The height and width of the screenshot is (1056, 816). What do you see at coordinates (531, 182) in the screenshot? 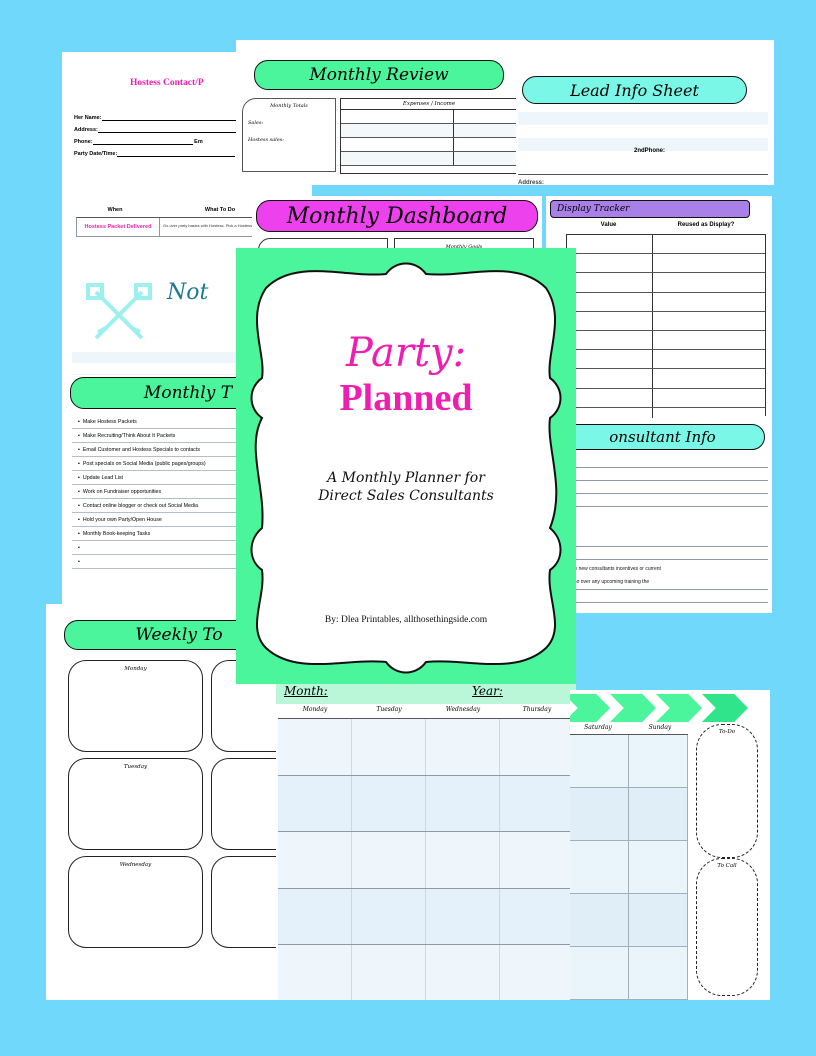
I see `lead-address-label: Address:` at bounding box center [531, 182].